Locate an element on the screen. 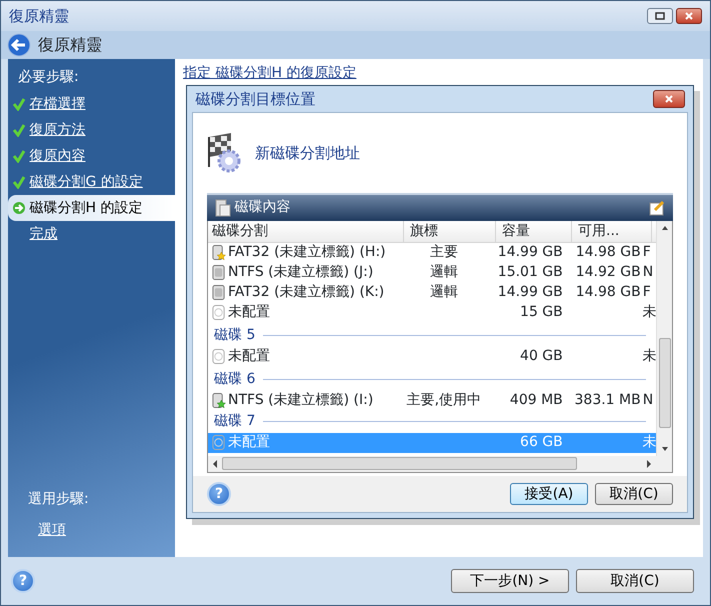  arrow-icon is located at coordinates (19, 208).